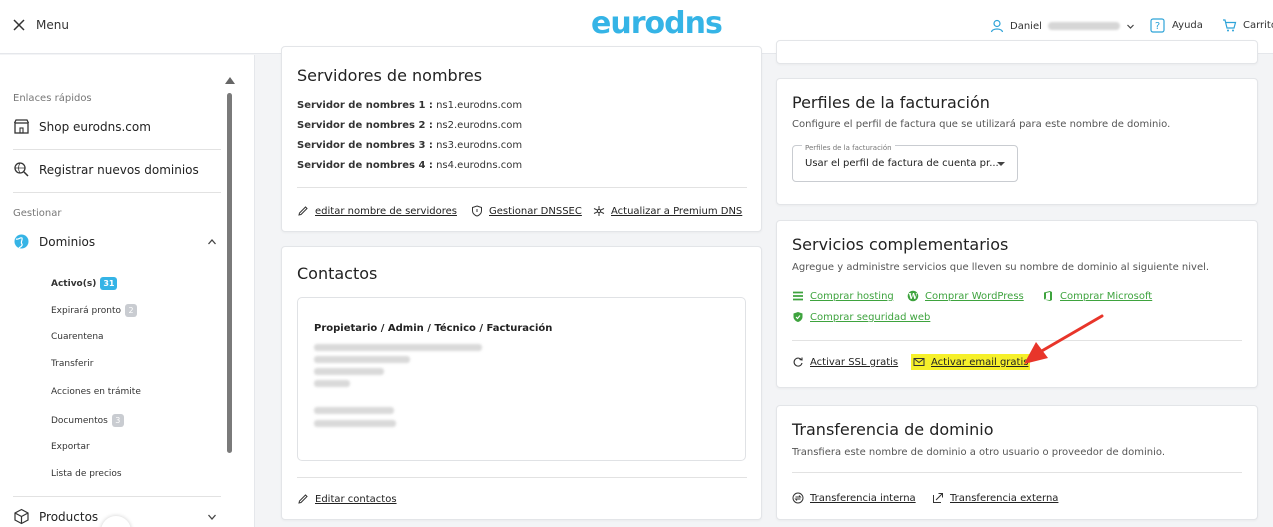 Image resolution: width=1273 pixels, height=527 pixels. Describe the element at coordinates (477, 211) in the screenshot. I see `shield-icon` at that location.